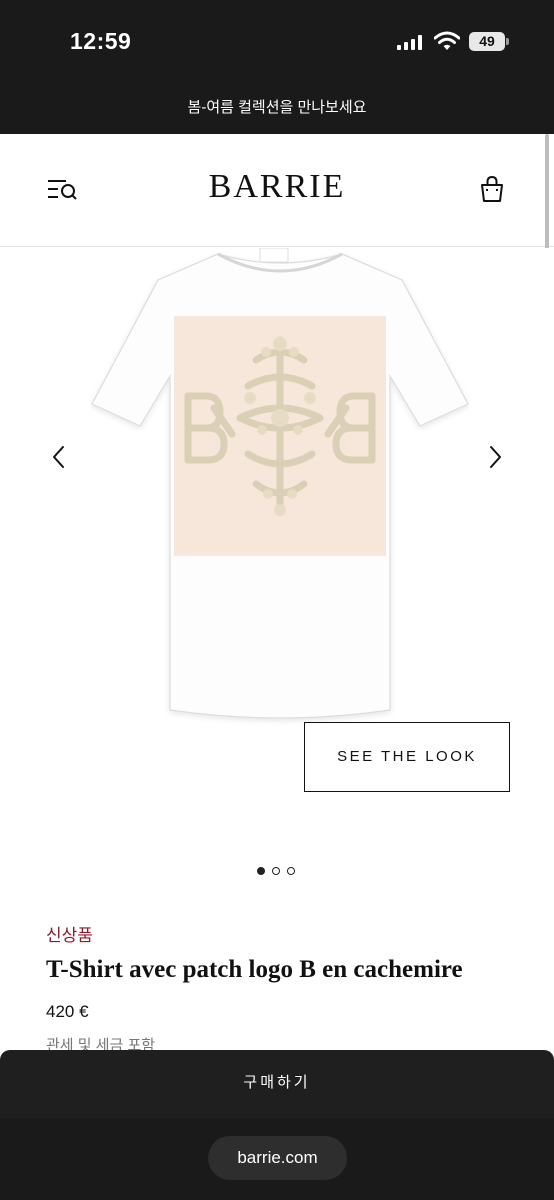 This screenshot has height=1200, width=554. I want to click on buy-button: 구매하기, so click(277, 1084).